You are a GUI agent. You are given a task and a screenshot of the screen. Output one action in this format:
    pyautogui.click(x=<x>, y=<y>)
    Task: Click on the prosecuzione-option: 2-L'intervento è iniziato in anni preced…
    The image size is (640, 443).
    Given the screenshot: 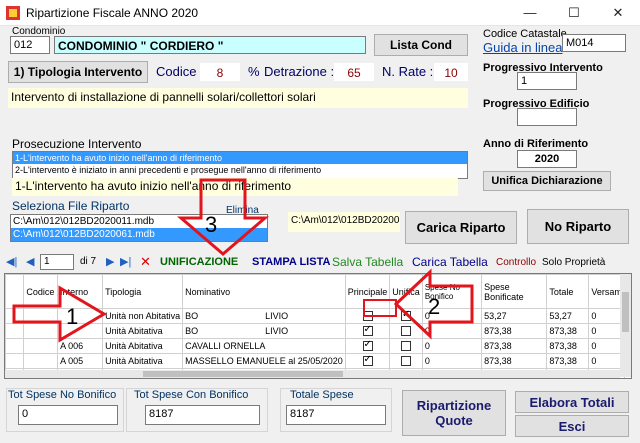 What is the action you would take?
    pyautogui.click(x=240, y=170)
    